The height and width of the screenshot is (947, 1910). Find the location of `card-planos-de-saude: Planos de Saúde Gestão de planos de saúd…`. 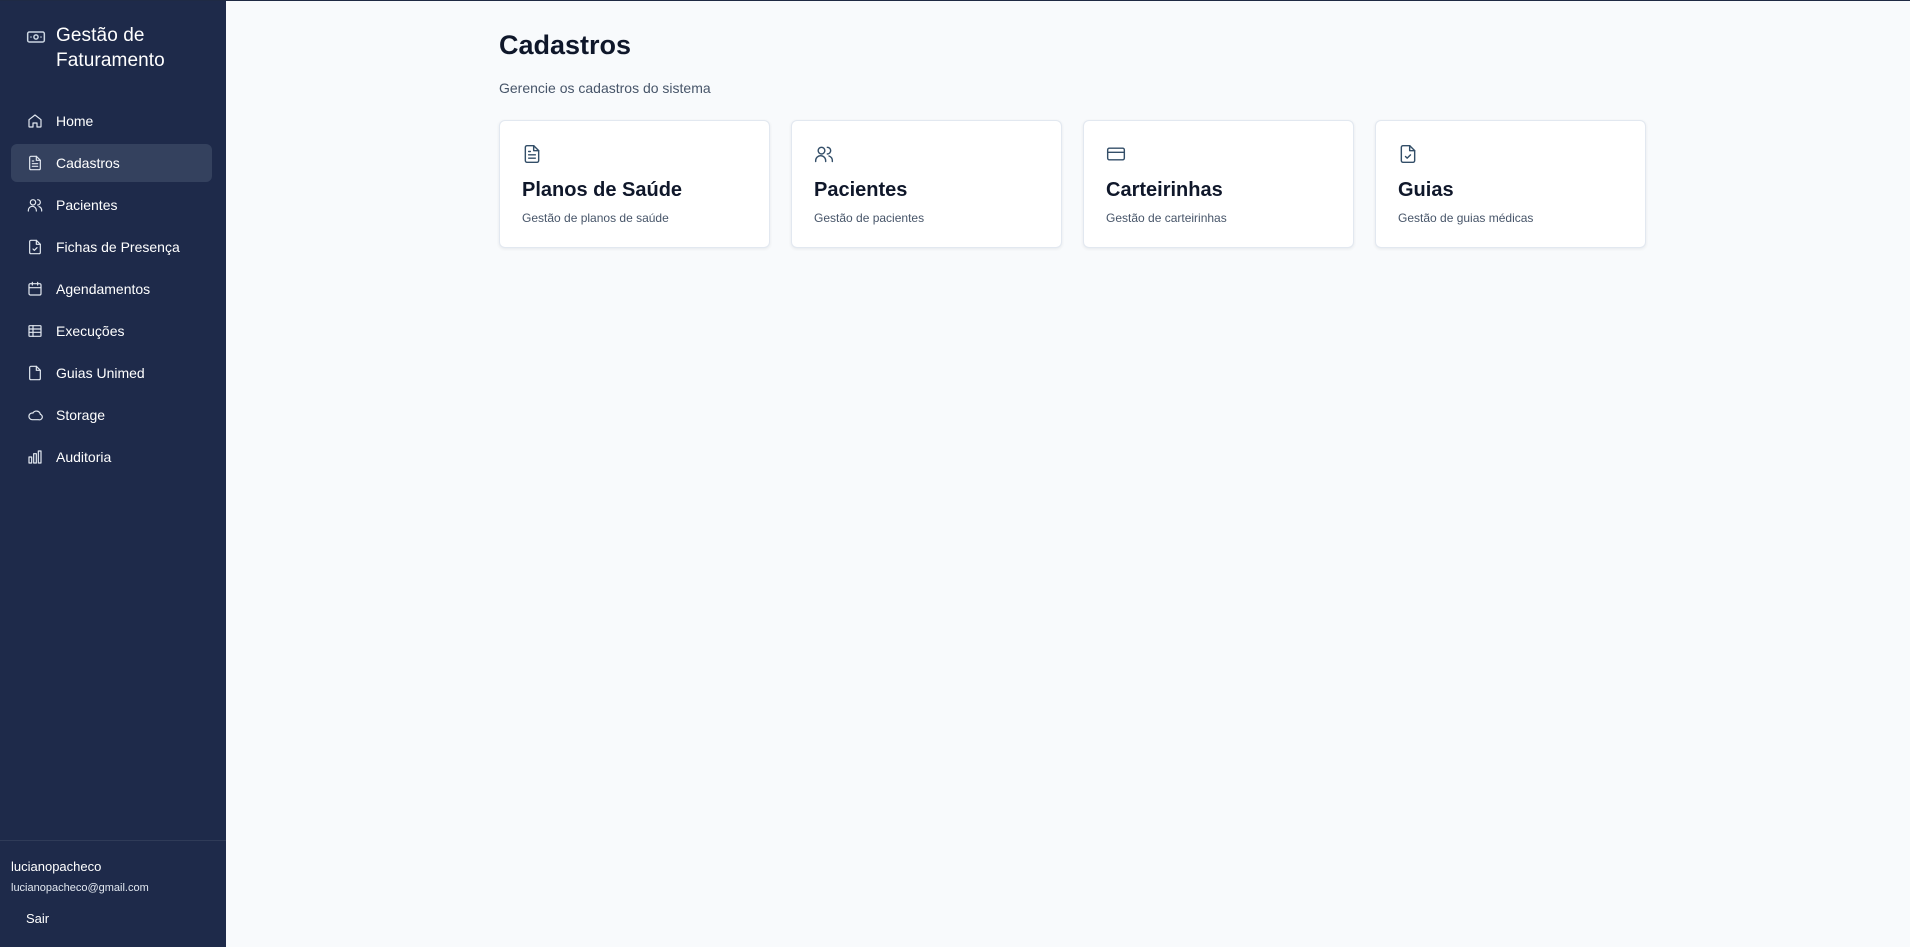

card-planos-de-saude: Planos de Saúde Gestão de planos de saúd… is located at coordinates (634, 184).